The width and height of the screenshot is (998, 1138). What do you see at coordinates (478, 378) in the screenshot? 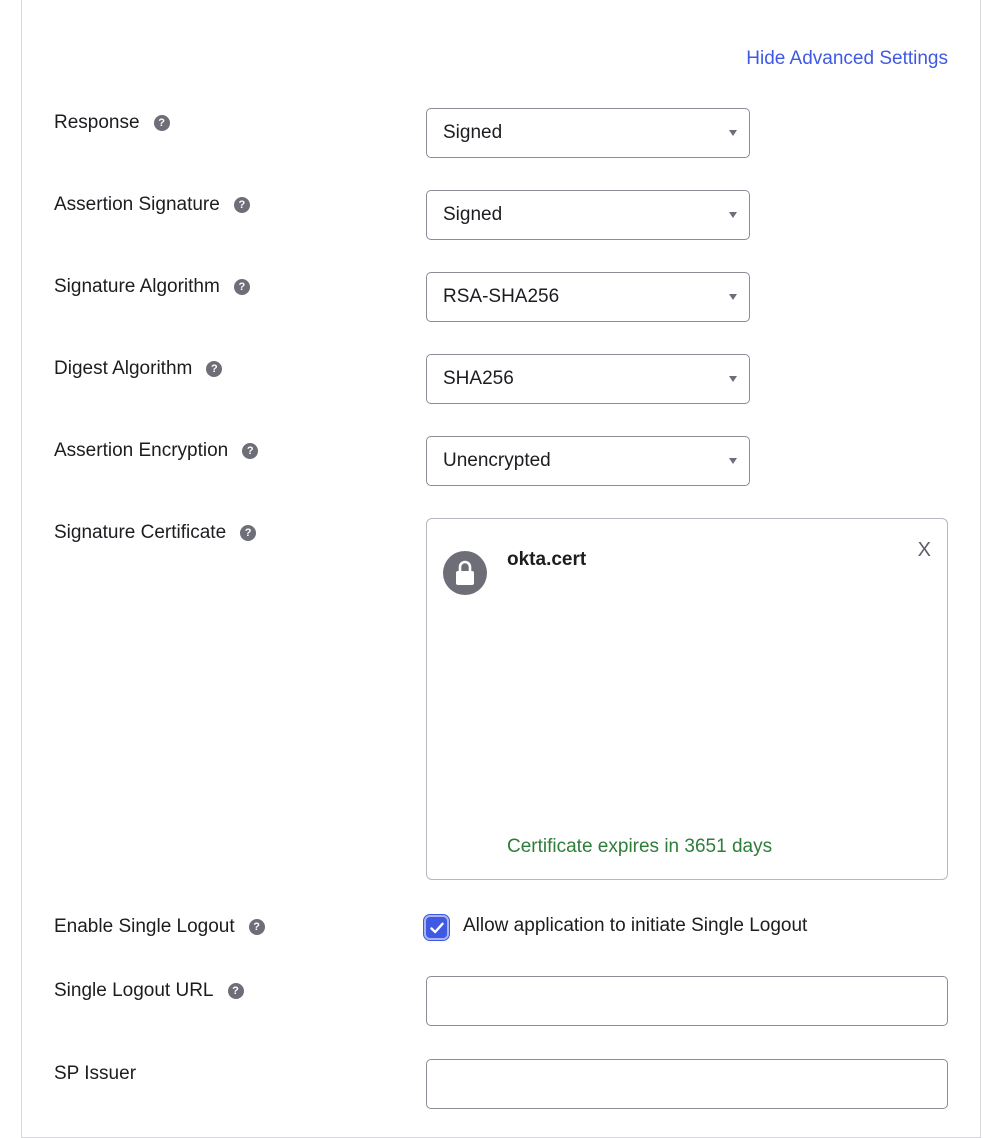
I see `digest-algorithm-select-value: SHA256` at bounding box center [478, 378].